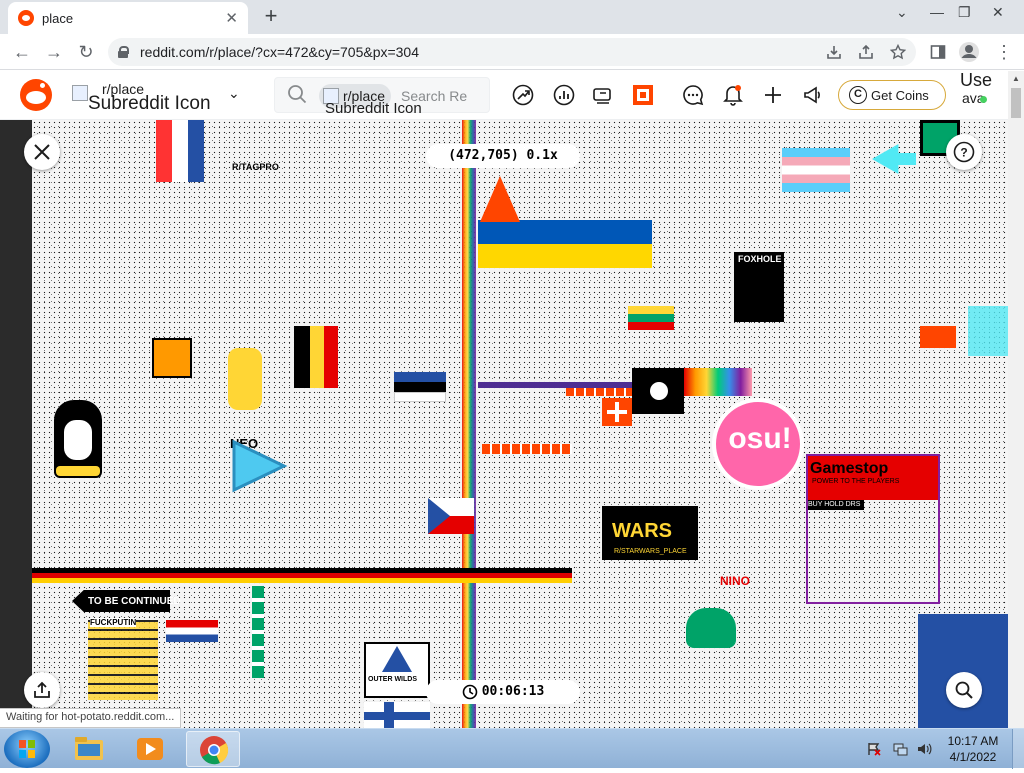 The width and height of the screenshot is (1024, 773). I want to click on hearts-row-2-art, so click(599, 392).